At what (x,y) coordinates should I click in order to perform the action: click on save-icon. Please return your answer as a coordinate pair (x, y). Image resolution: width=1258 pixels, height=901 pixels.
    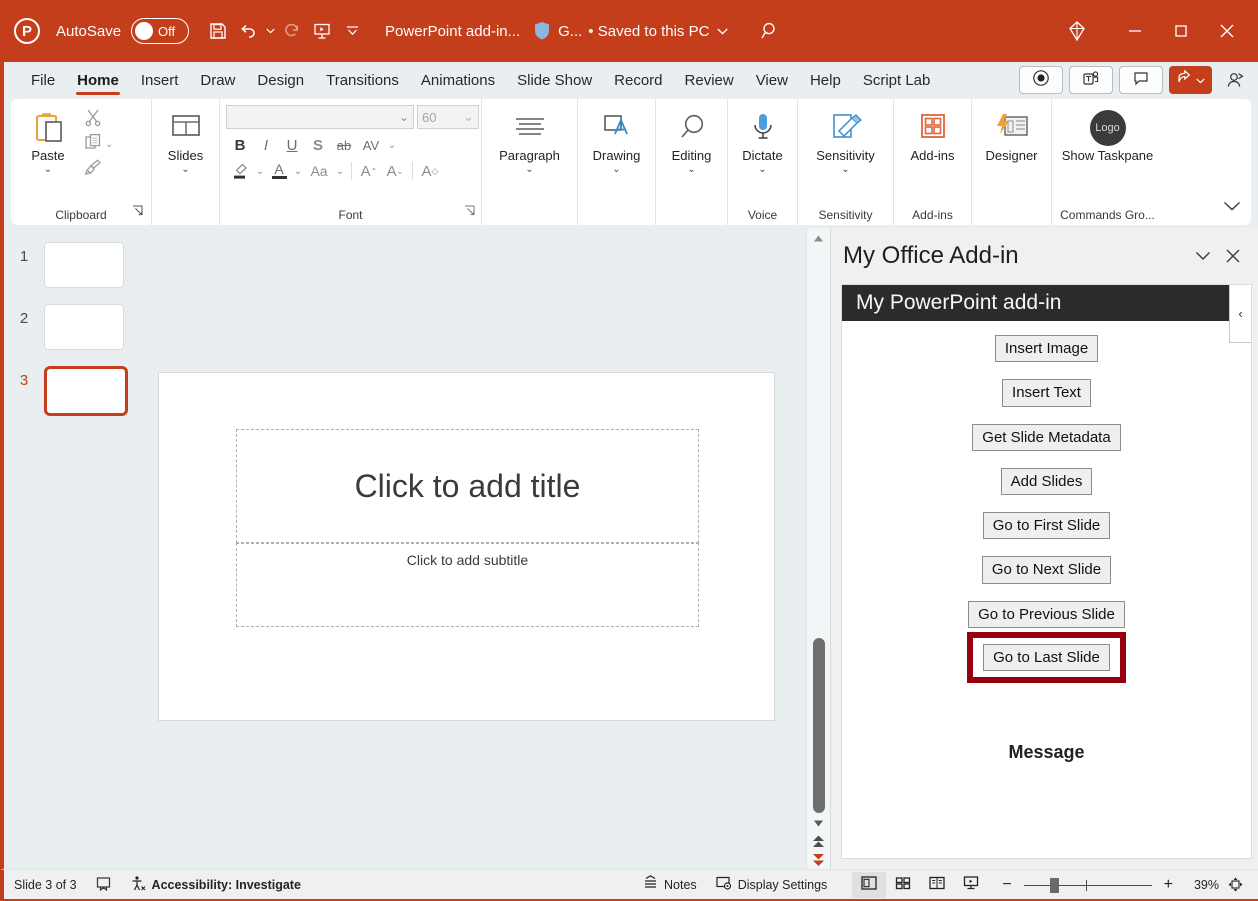
    Looking at the image, I should click on (218, 31).